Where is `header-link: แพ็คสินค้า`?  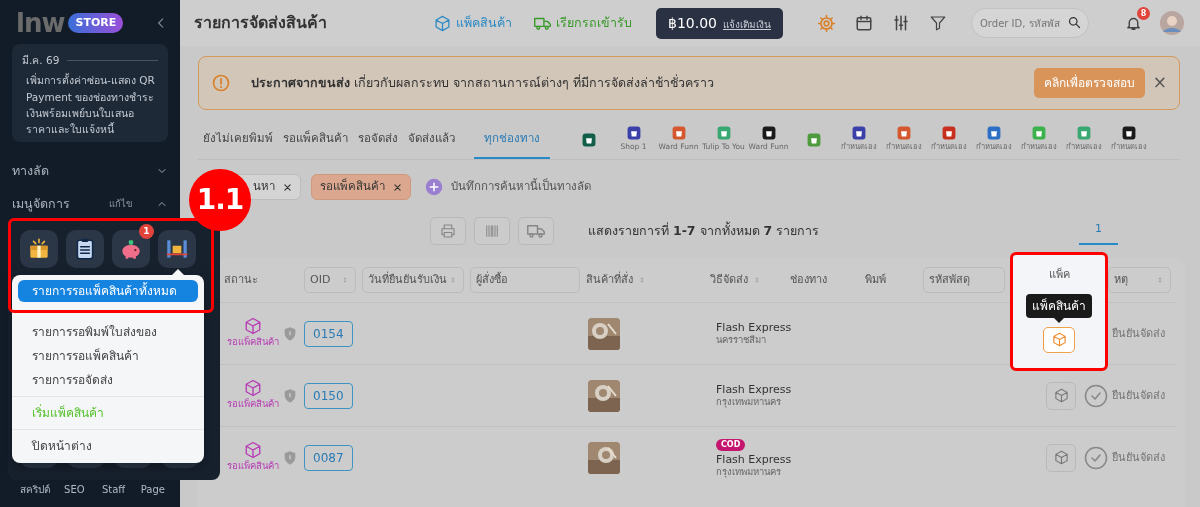 header-link: แพ็คสินค้า is located at coordinates (473, 23).